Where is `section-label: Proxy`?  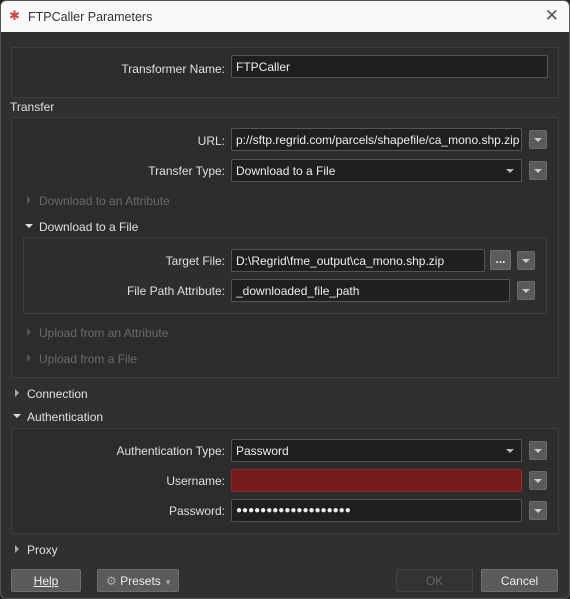 section-label: Proxy is located at coordinates (42, 550).